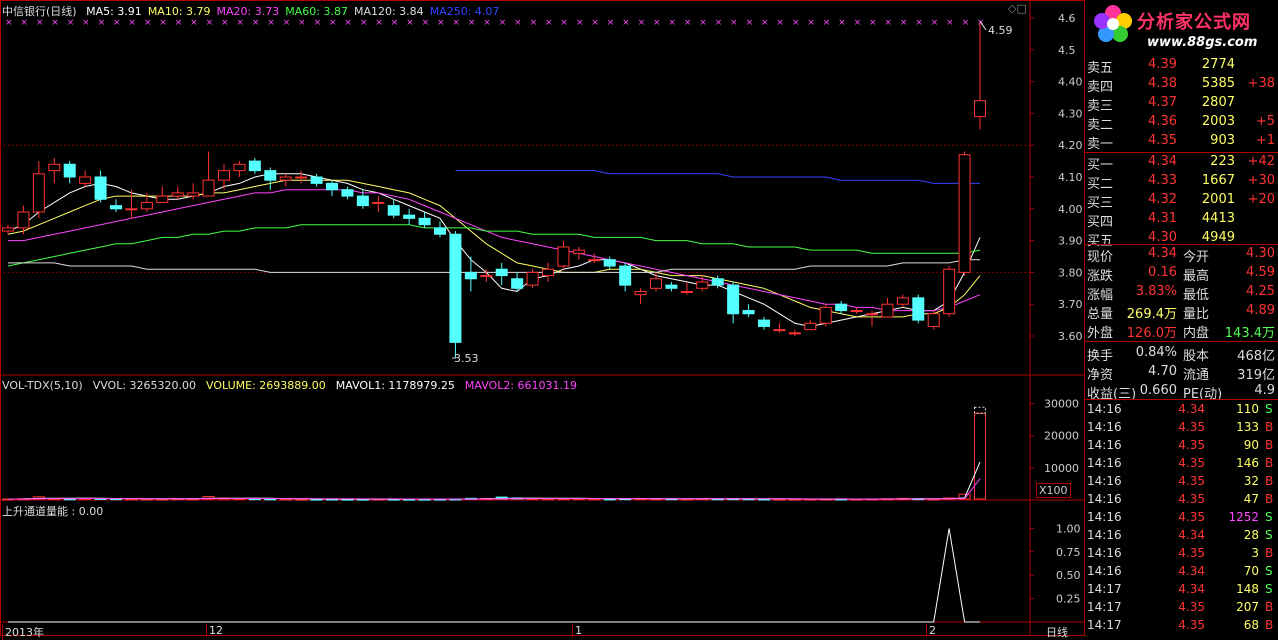  What do you see at coordinates (1181, 373) in the screenshot?
I see `quote-row: 净资 4.70 流通 319亿` at bounding box center [1181, 373].